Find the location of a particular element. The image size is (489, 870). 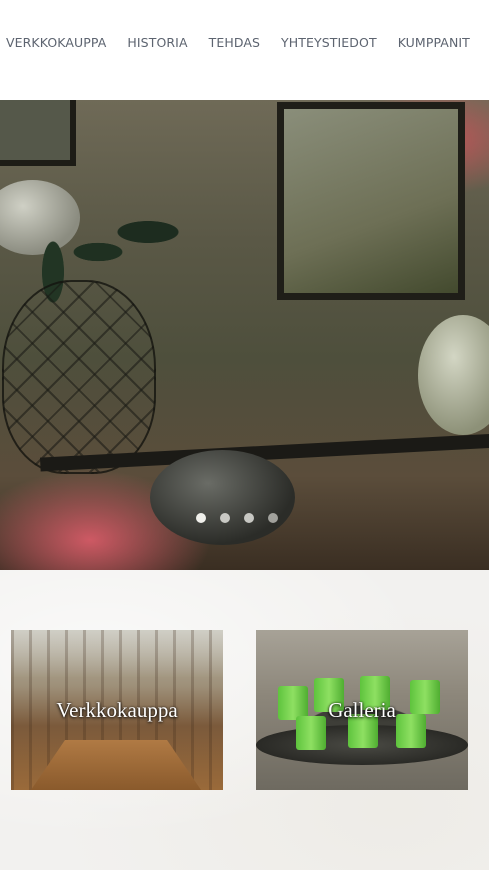

shop-card-label: Verkkokauppa is located at coordinates (117, 710).